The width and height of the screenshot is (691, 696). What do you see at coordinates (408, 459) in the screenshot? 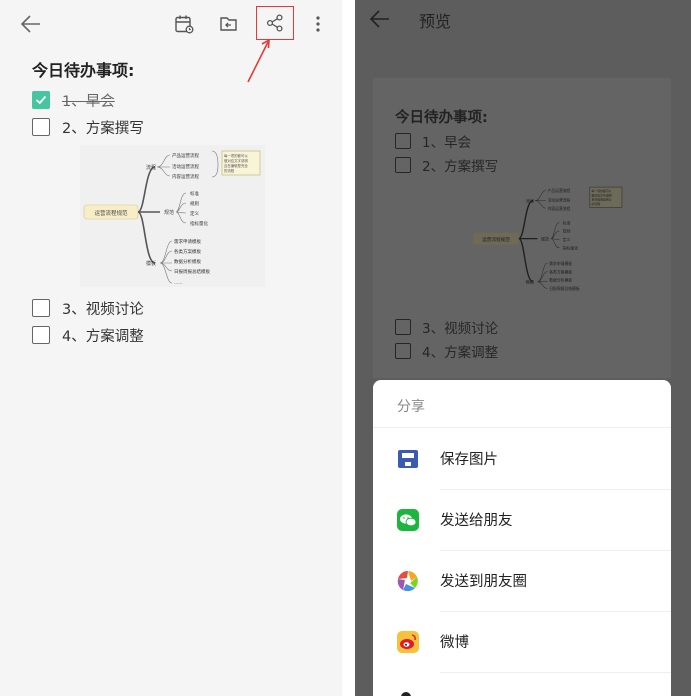
I see `save-image-icon` at bounding box center [408, 459].